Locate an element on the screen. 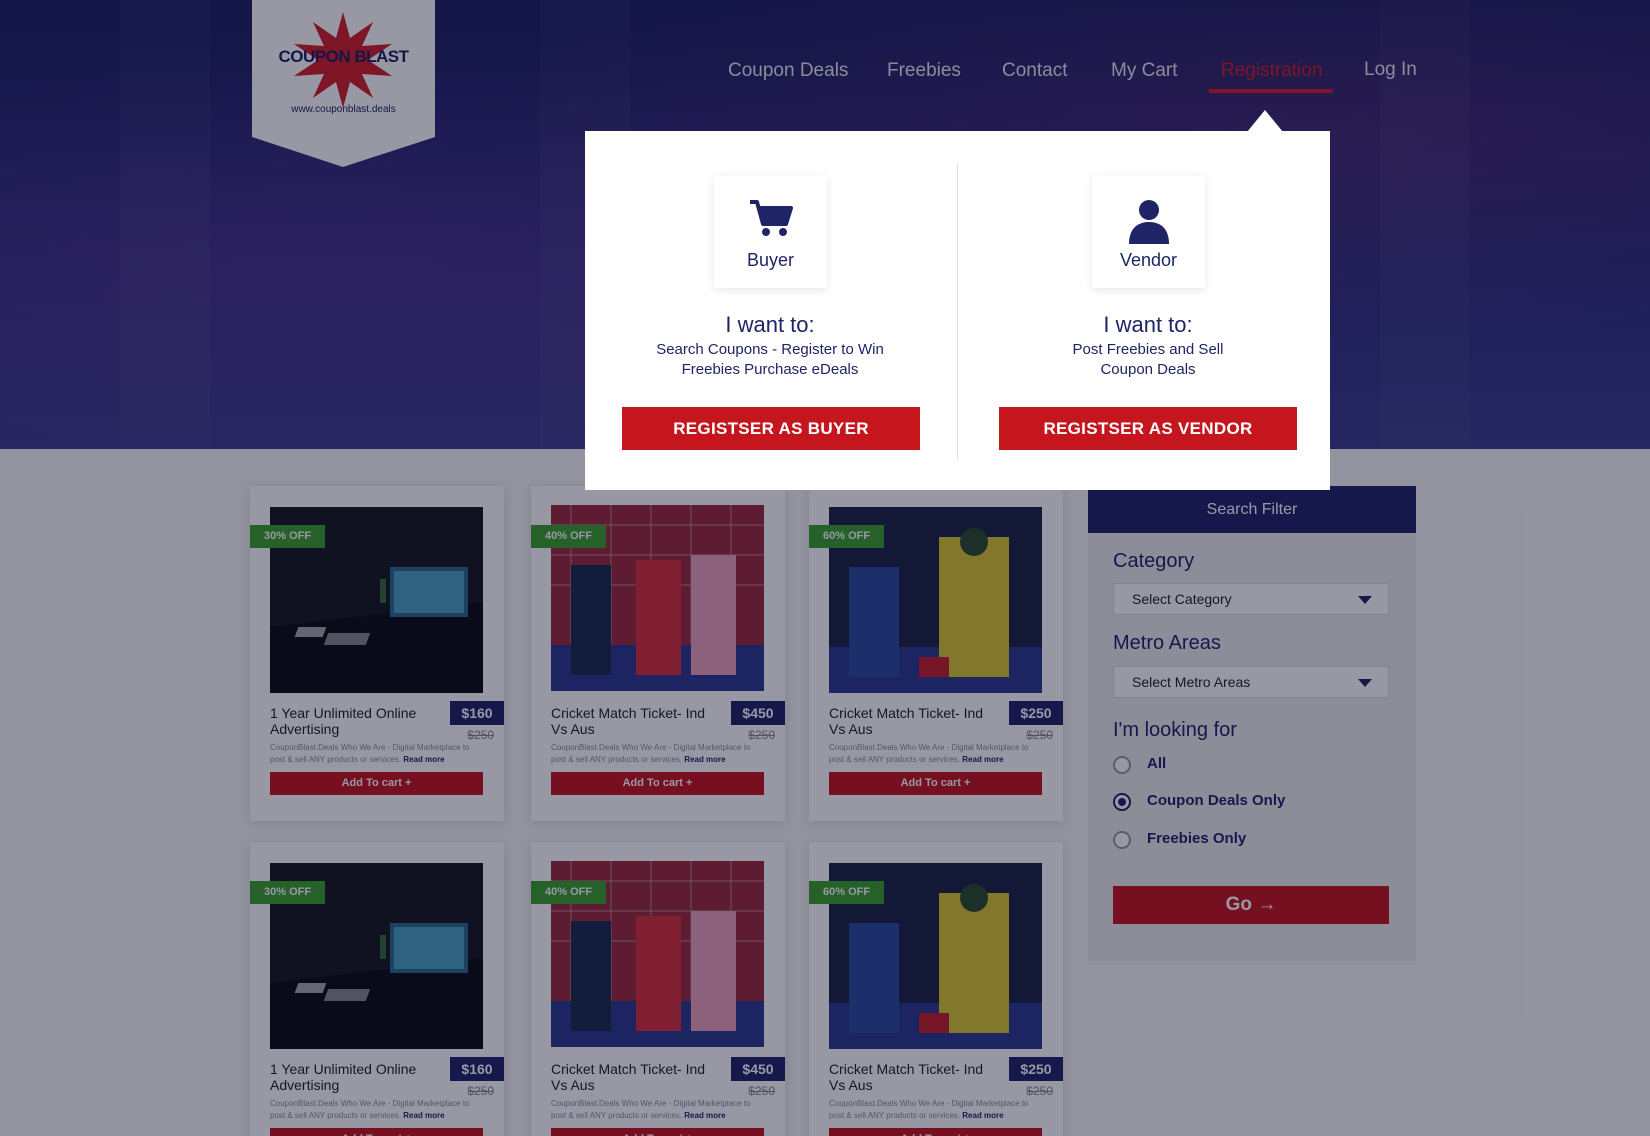 The width and height of the screenshot is (1650, 1136). vendor-label: Vendor is located at coordinates (1148, 260).